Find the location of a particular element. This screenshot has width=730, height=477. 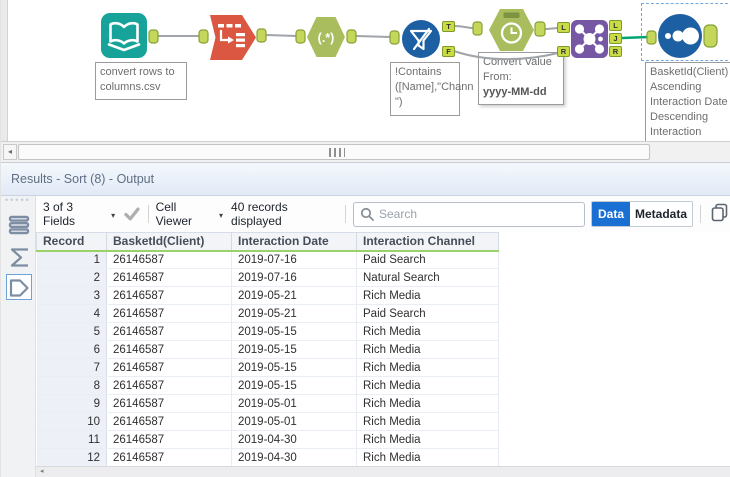

column-header-record: Record is located at coordinates (71, 242).